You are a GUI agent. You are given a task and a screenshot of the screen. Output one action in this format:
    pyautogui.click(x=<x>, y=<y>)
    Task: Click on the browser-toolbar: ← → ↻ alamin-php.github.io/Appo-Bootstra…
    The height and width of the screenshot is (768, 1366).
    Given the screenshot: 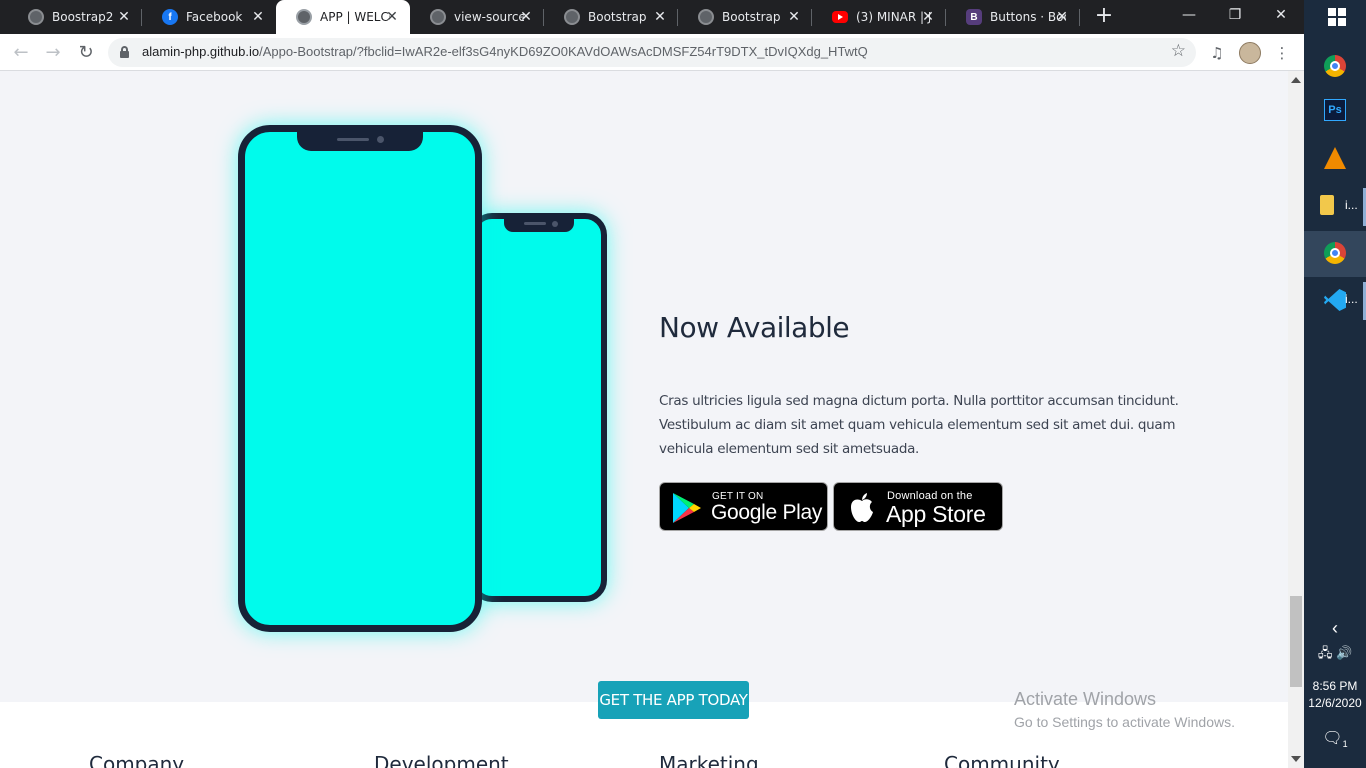 What is the action you would take?
    pyautogui.click(x=652, y=52)
    